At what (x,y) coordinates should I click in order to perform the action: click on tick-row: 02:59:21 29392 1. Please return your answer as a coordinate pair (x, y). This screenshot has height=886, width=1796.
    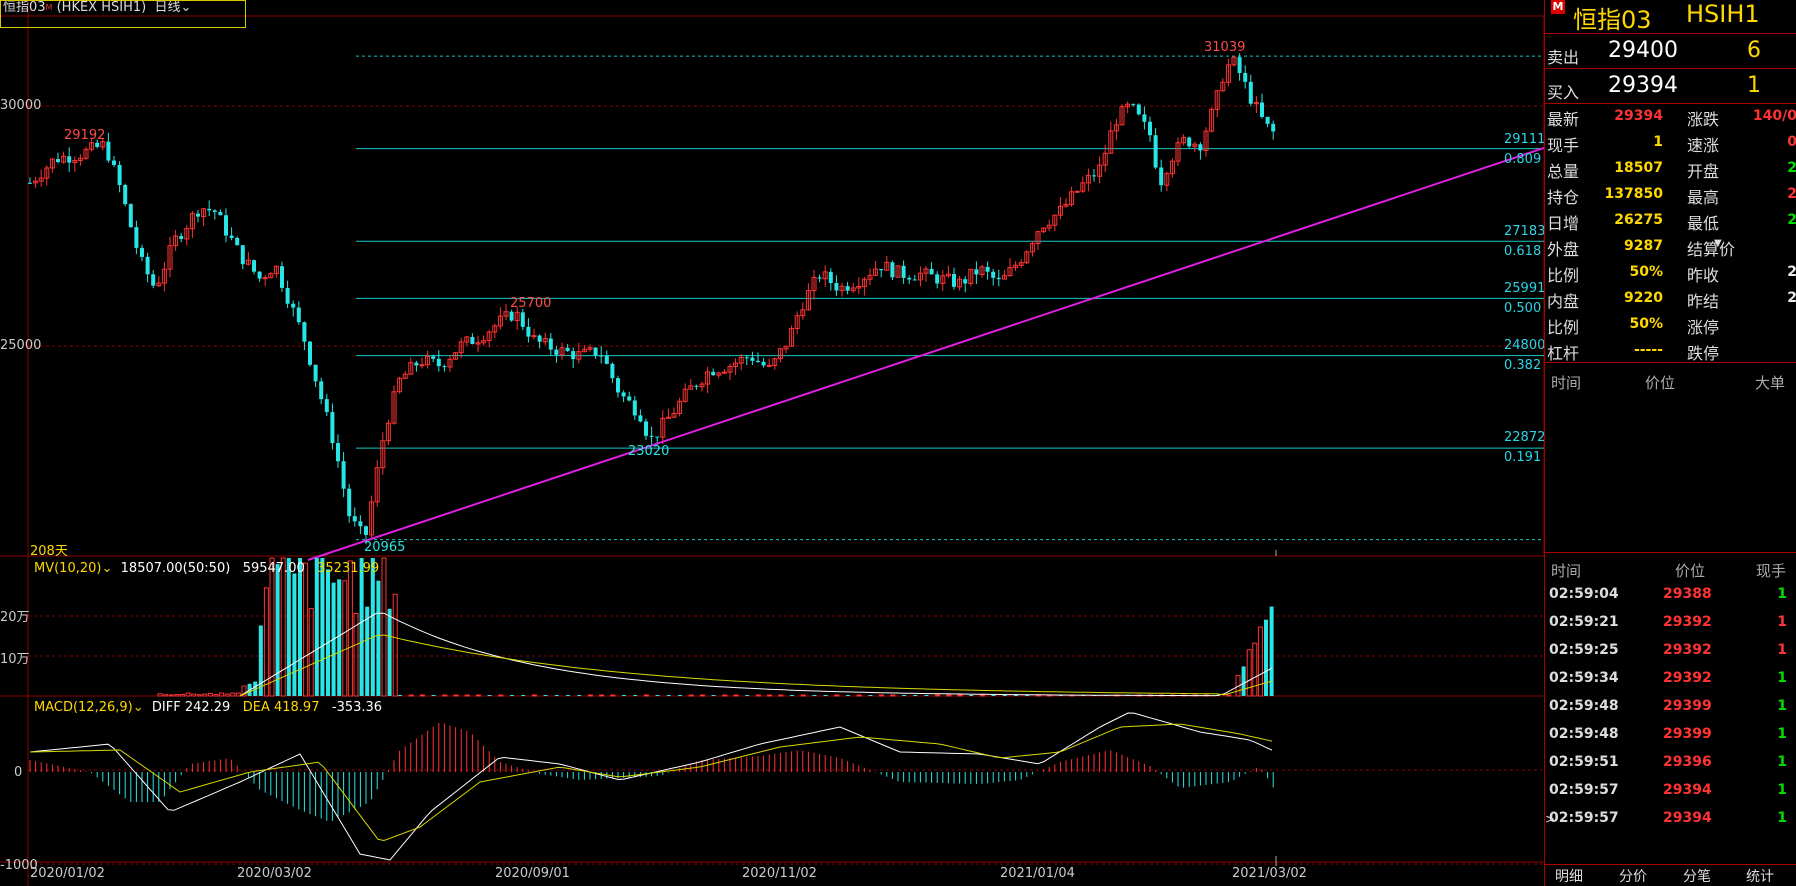
    Looking at the image, I should click on (1670, 623).